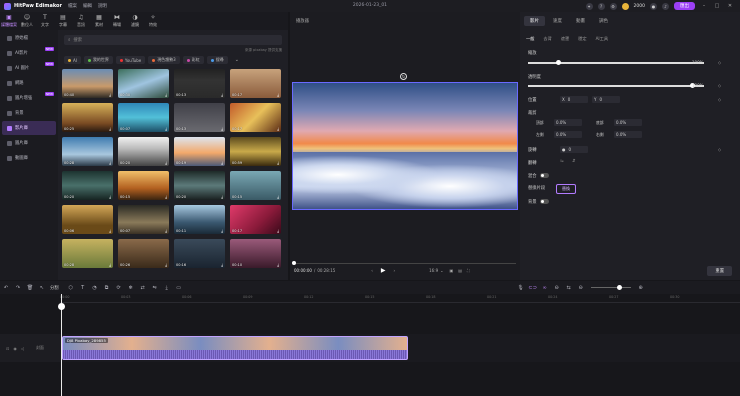 The width and height of the screenshot is (740, 396). Describe the element at coordinates (54, 288) in the screenshot. I see `split-label: 分割` at that location.